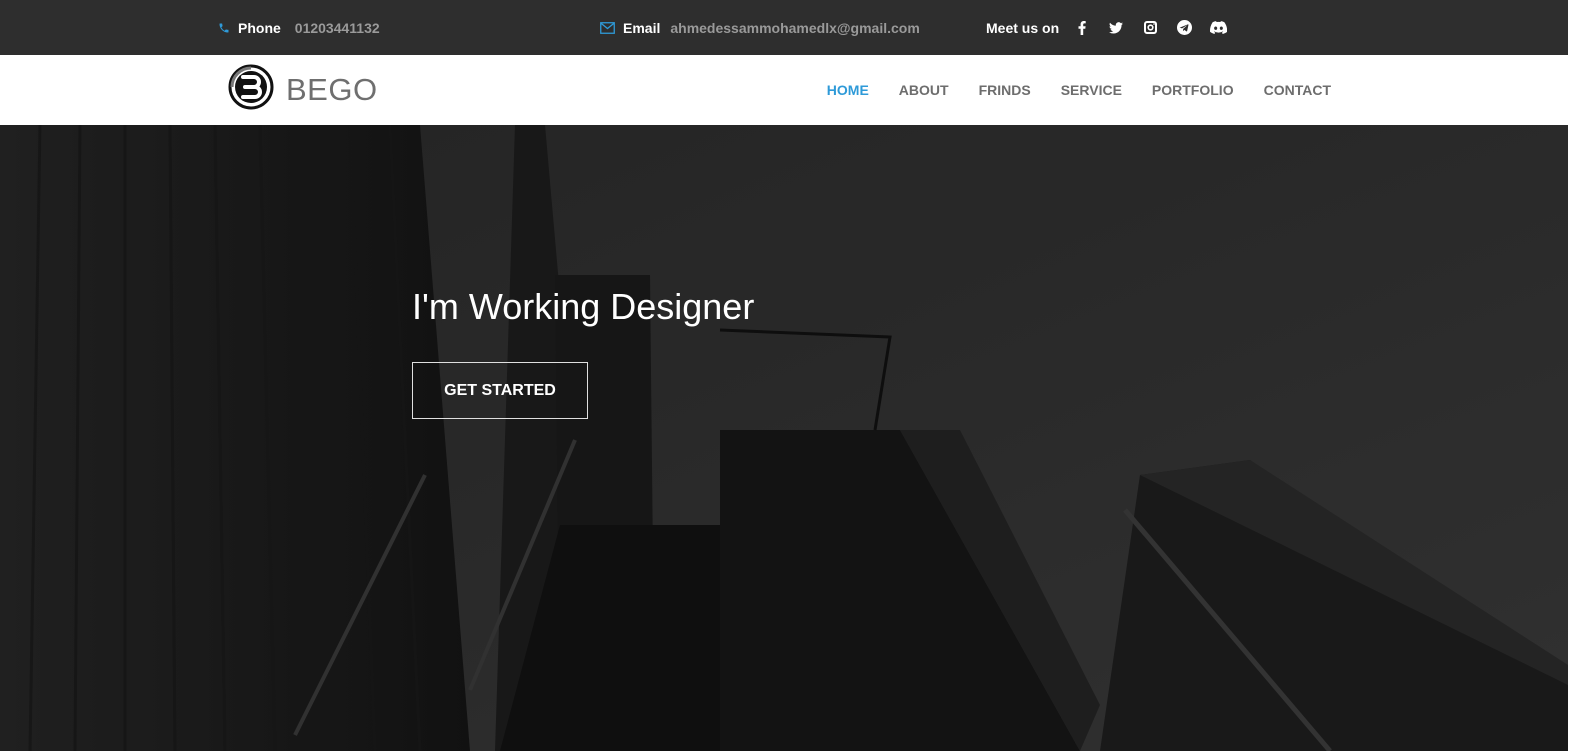 Image resolution: width=1586 pixels, height=751 pixels. Describe the element at coordinates (607, 27) in the screenshot. I see `envelope-icon` at that location.